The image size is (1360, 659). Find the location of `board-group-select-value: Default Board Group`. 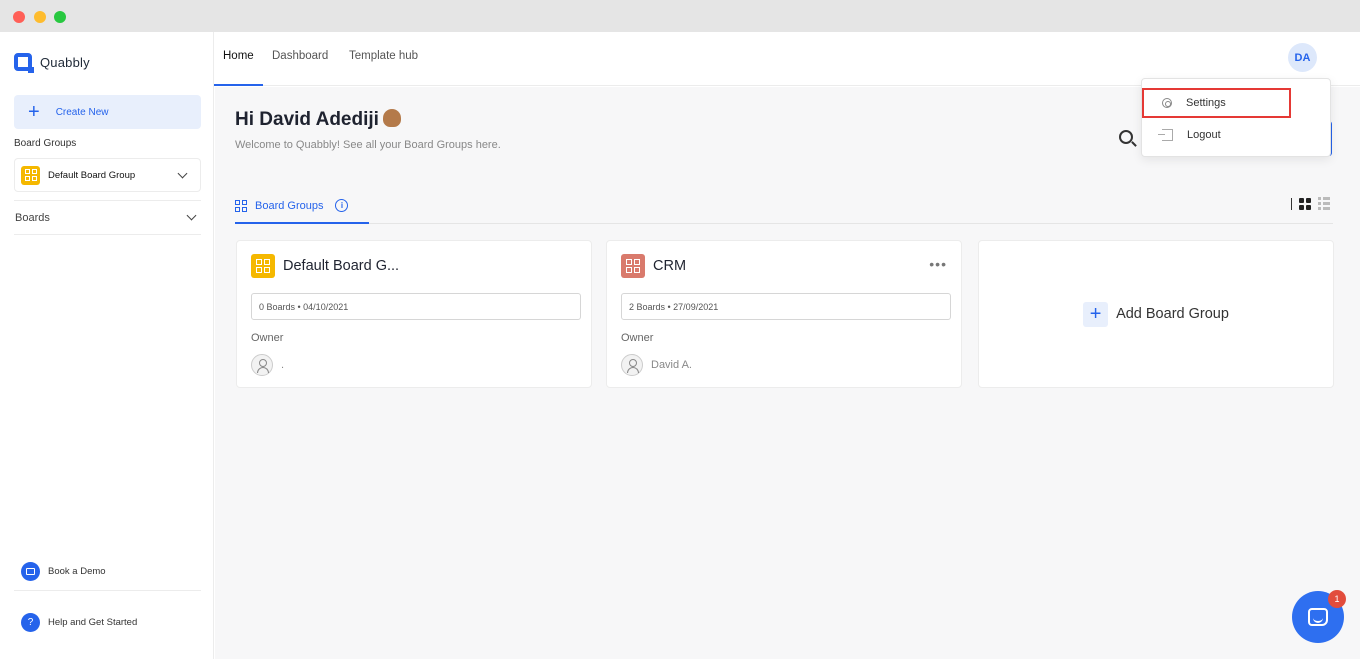

board-group-select-value: Default Board Group is located at coordinates (92, 175).